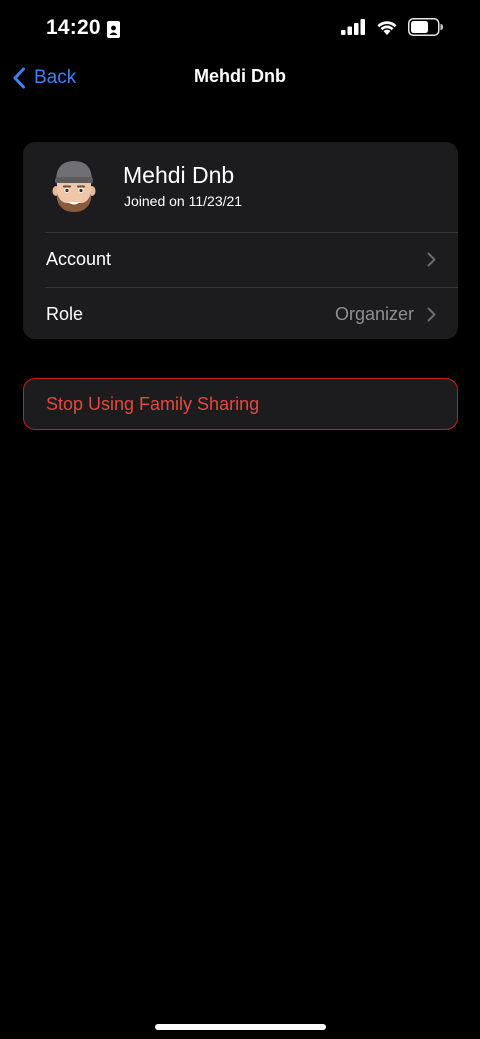 This screenshot has width=480, height=1039. What do you see at coordinates (240, 28) in the screenshot?
I see `status-bar: 14:20` at bounding box center [240, 28].